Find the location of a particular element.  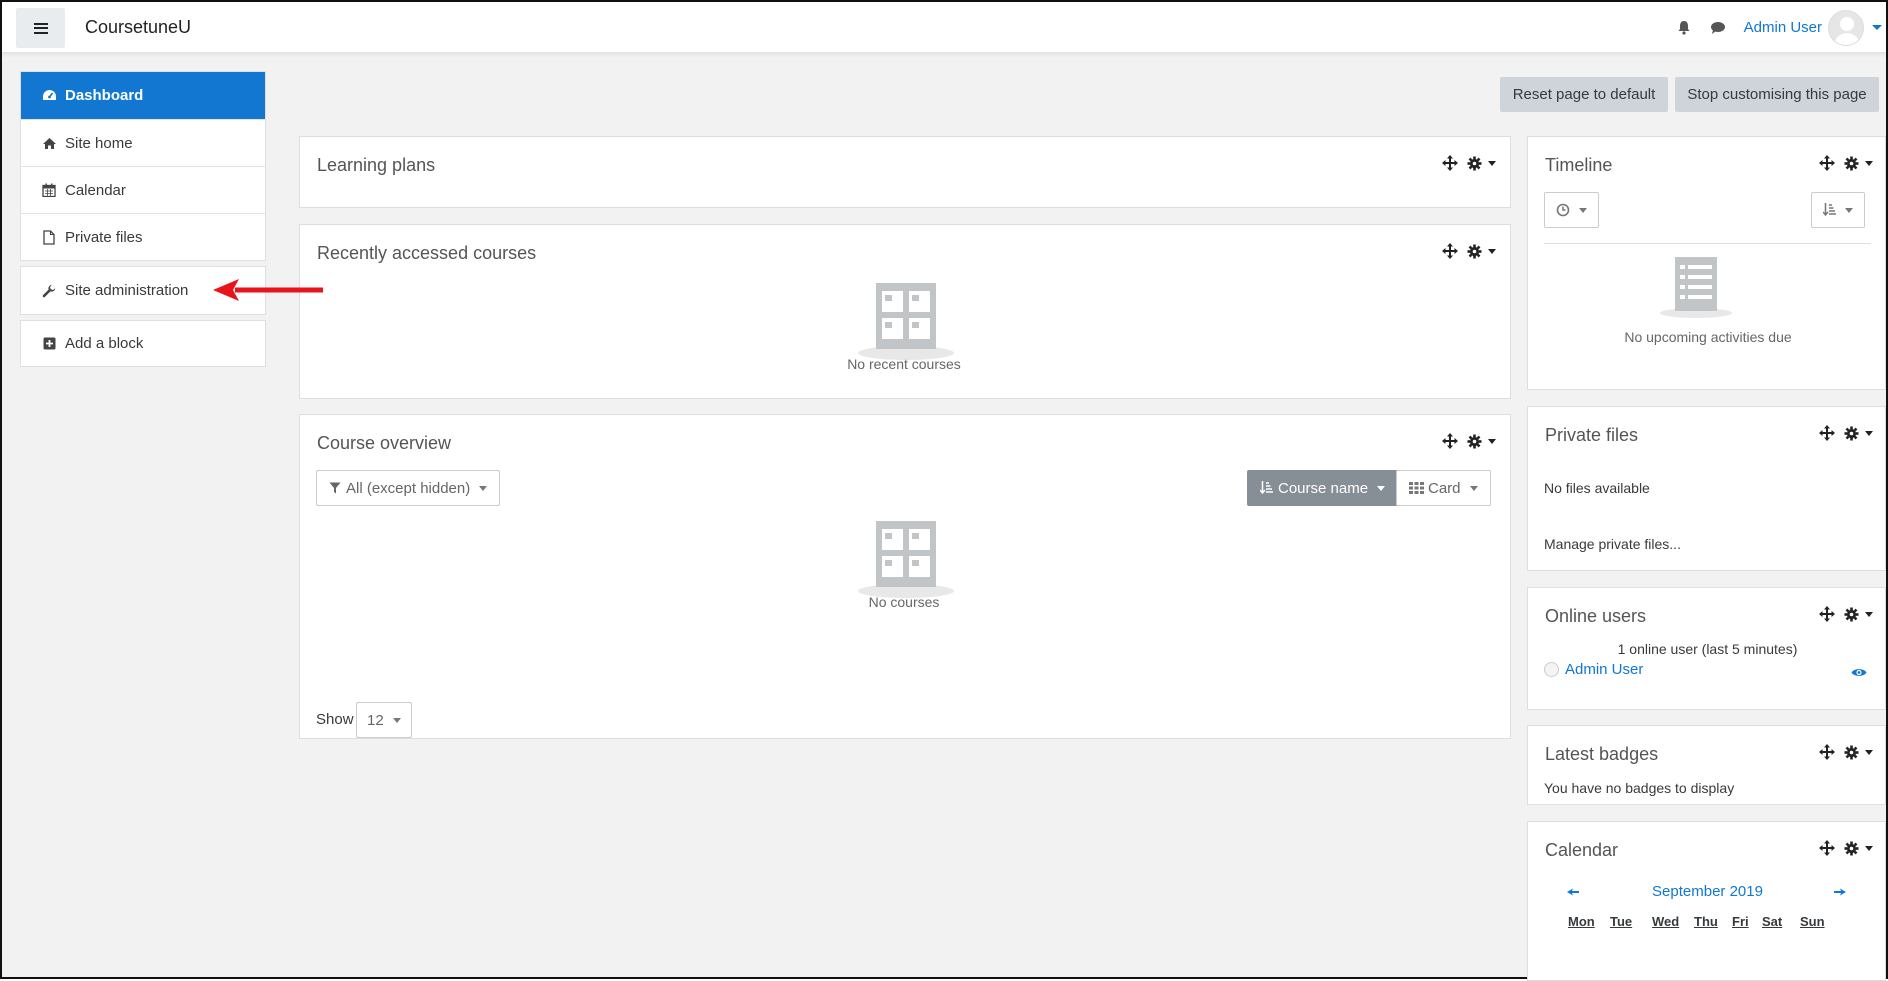

drawer-item-dashboard: Dashboard is located at coordinates (143, 95).